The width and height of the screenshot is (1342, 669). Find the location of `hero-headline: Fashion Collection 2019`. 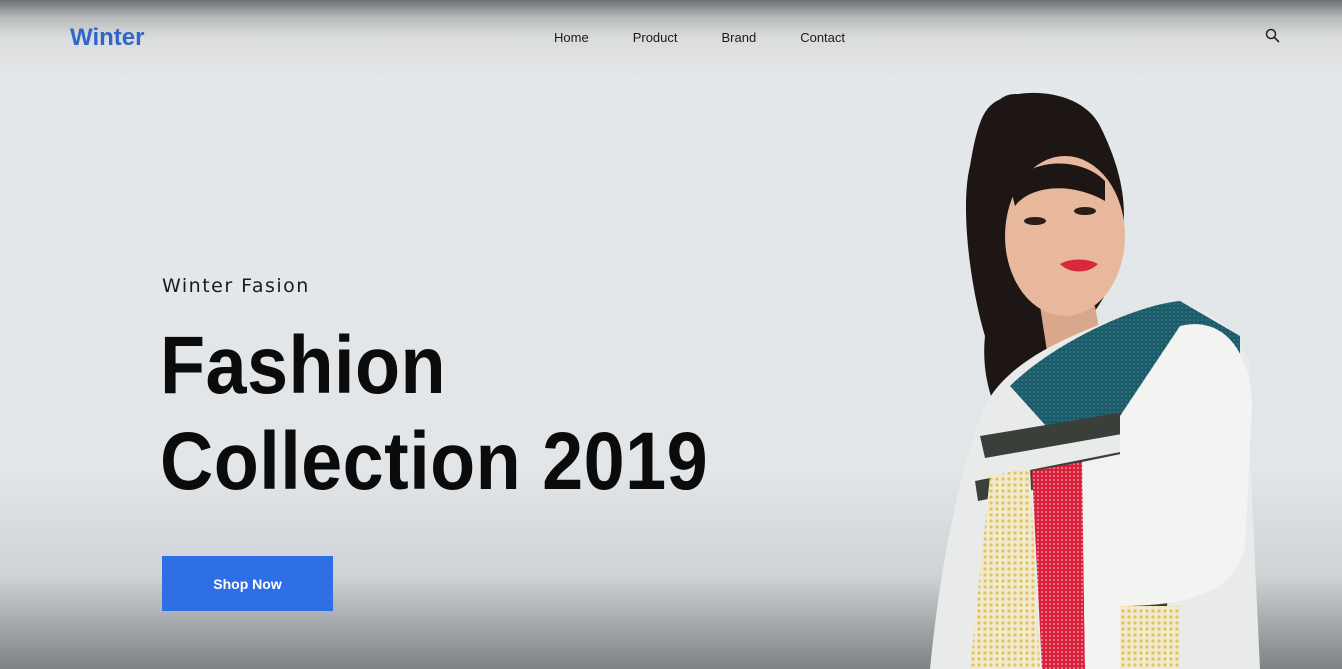

hero-headline: Fashion Collection 2019 is located at coordinates (434, 414).